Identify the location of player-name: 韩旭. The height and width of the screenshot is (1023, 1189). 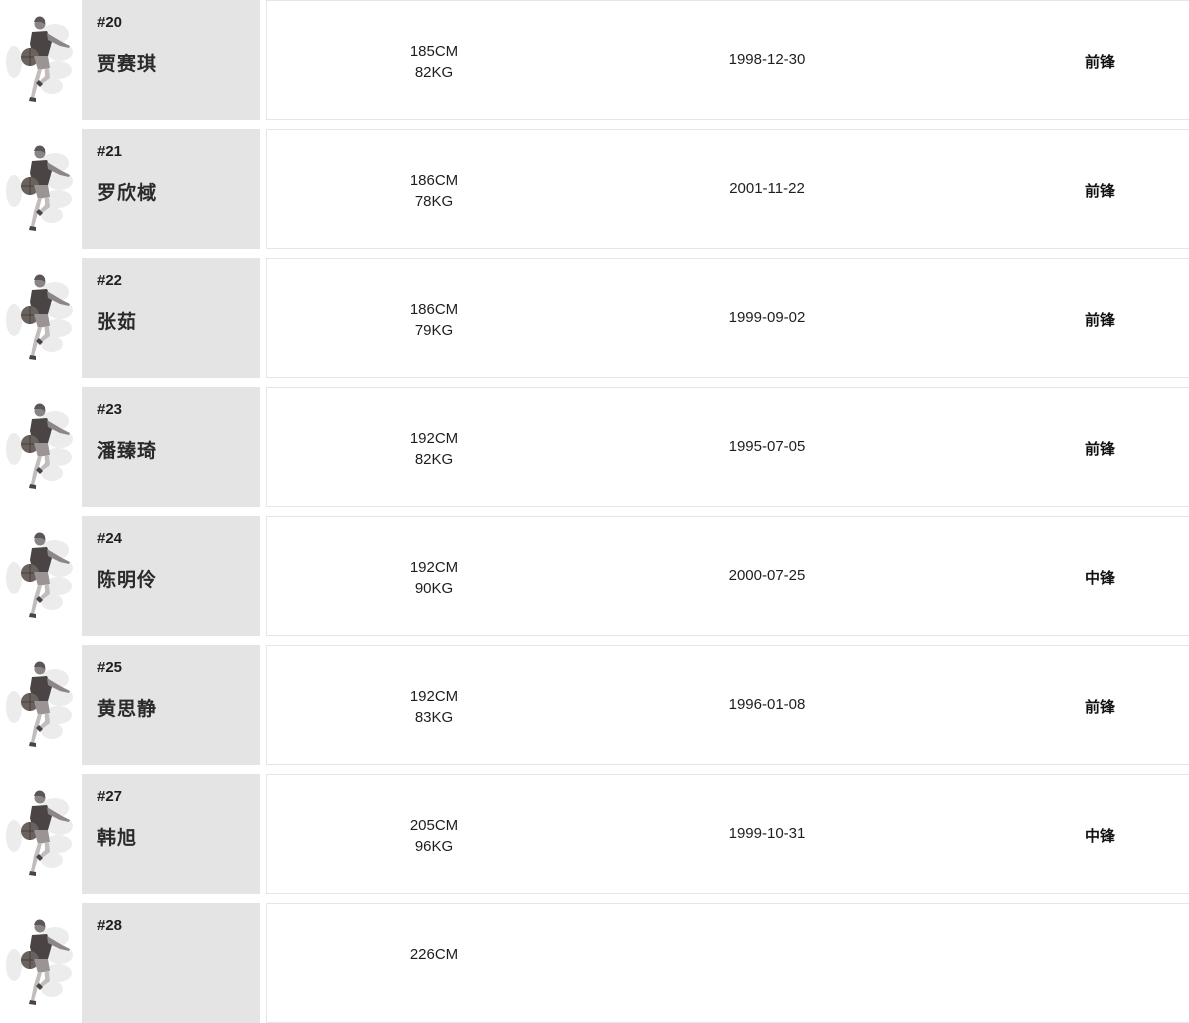
(117, 838).